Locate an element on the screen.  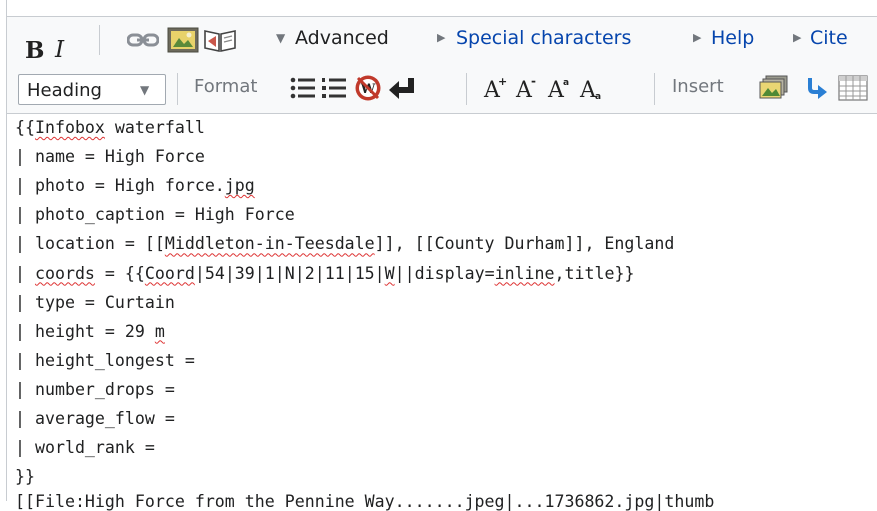
spellcheck-flagged-text: Coord is located at coordinates (169, 273).